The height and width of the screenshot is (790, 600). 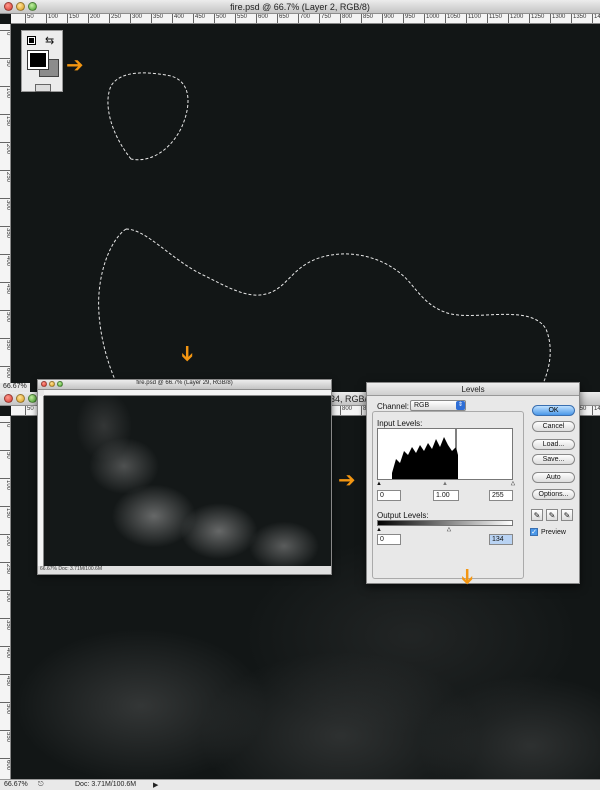 I want to click on ruler-tick: 850, so click(x=367, y=18).